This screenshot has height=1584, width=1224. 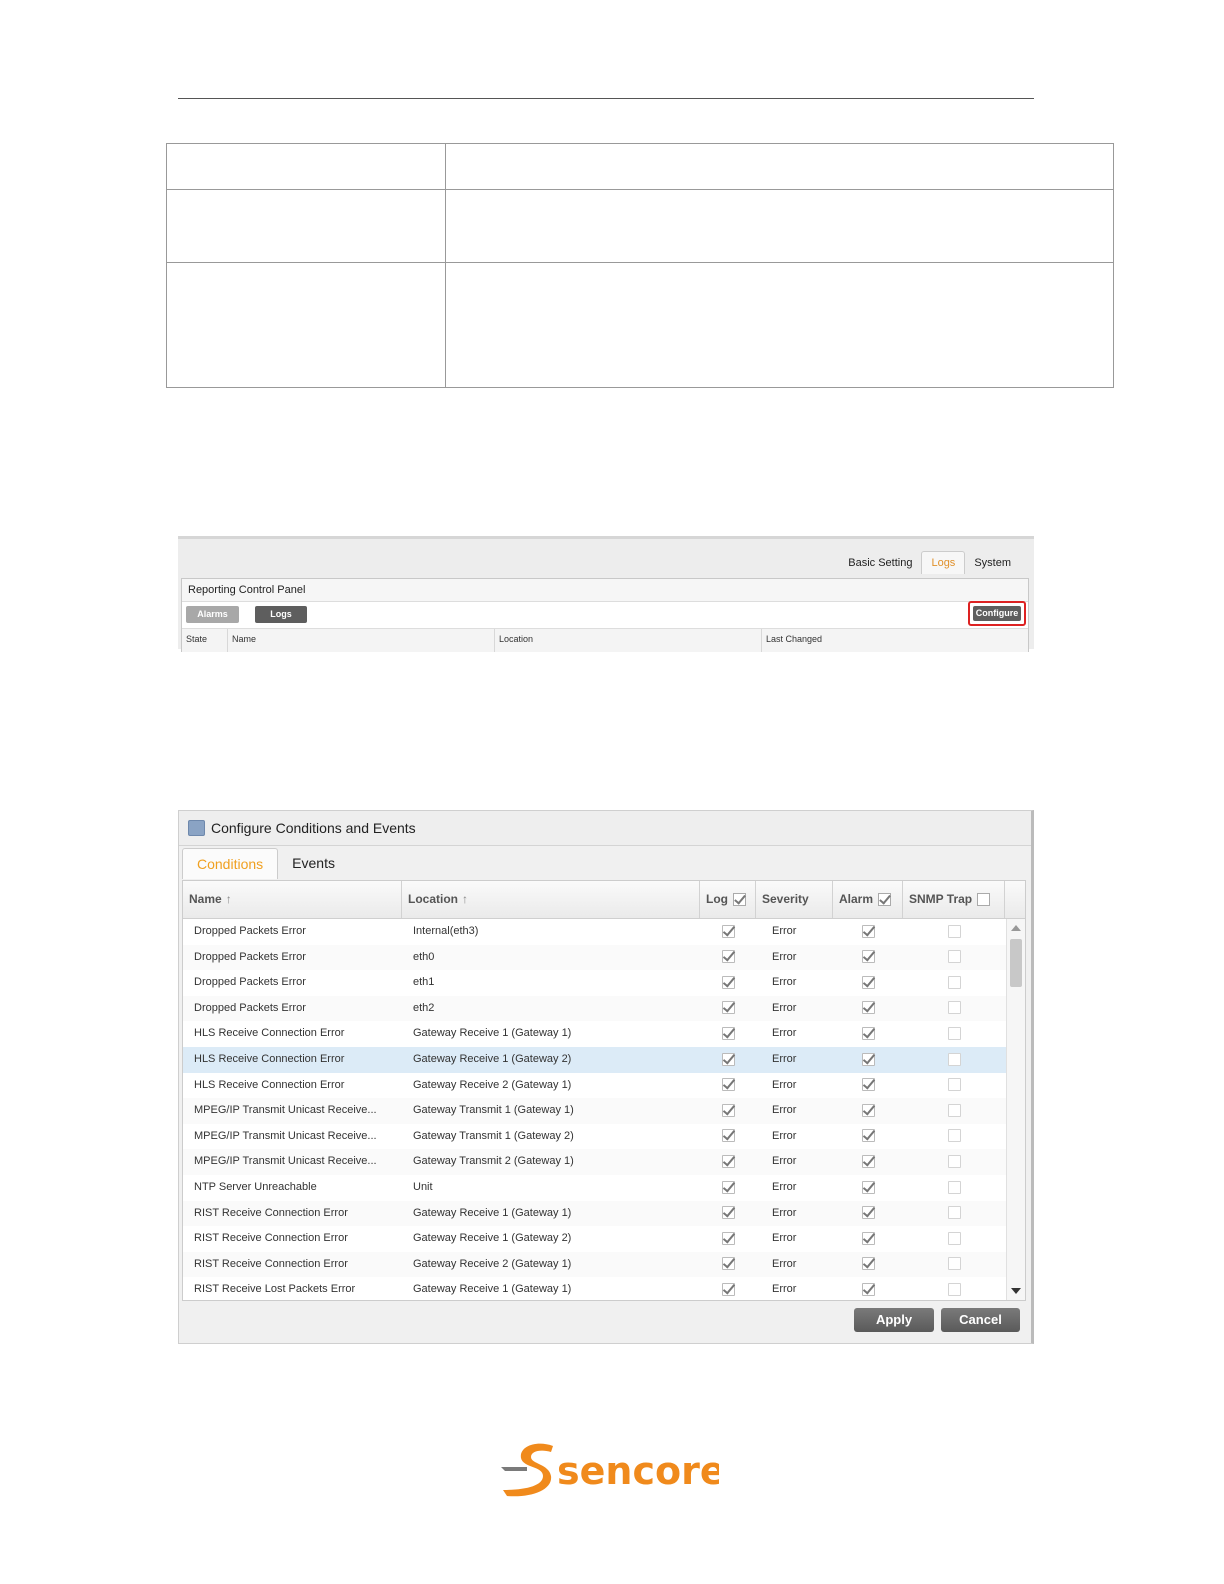 I want to click on tab-conditions: Conditions, so click(x=230, y=863).